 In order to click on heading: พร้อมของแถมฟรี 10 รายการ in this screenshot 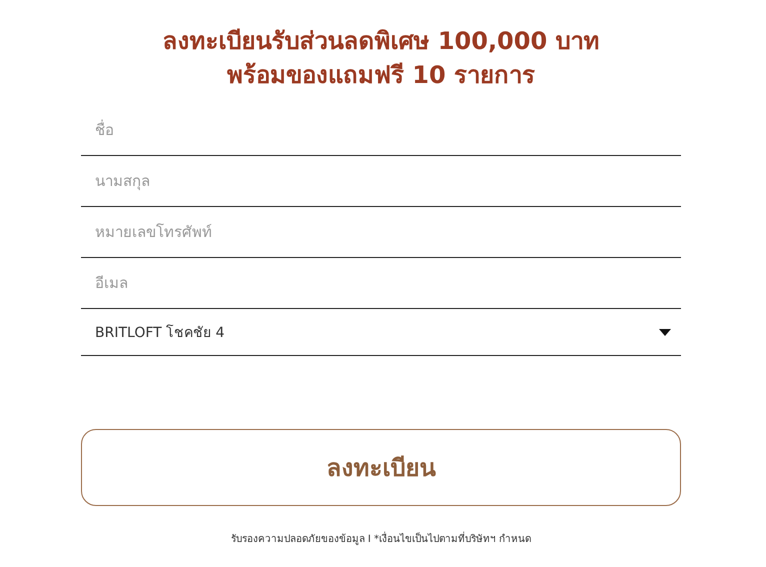, I will do `click(381, 75)`.